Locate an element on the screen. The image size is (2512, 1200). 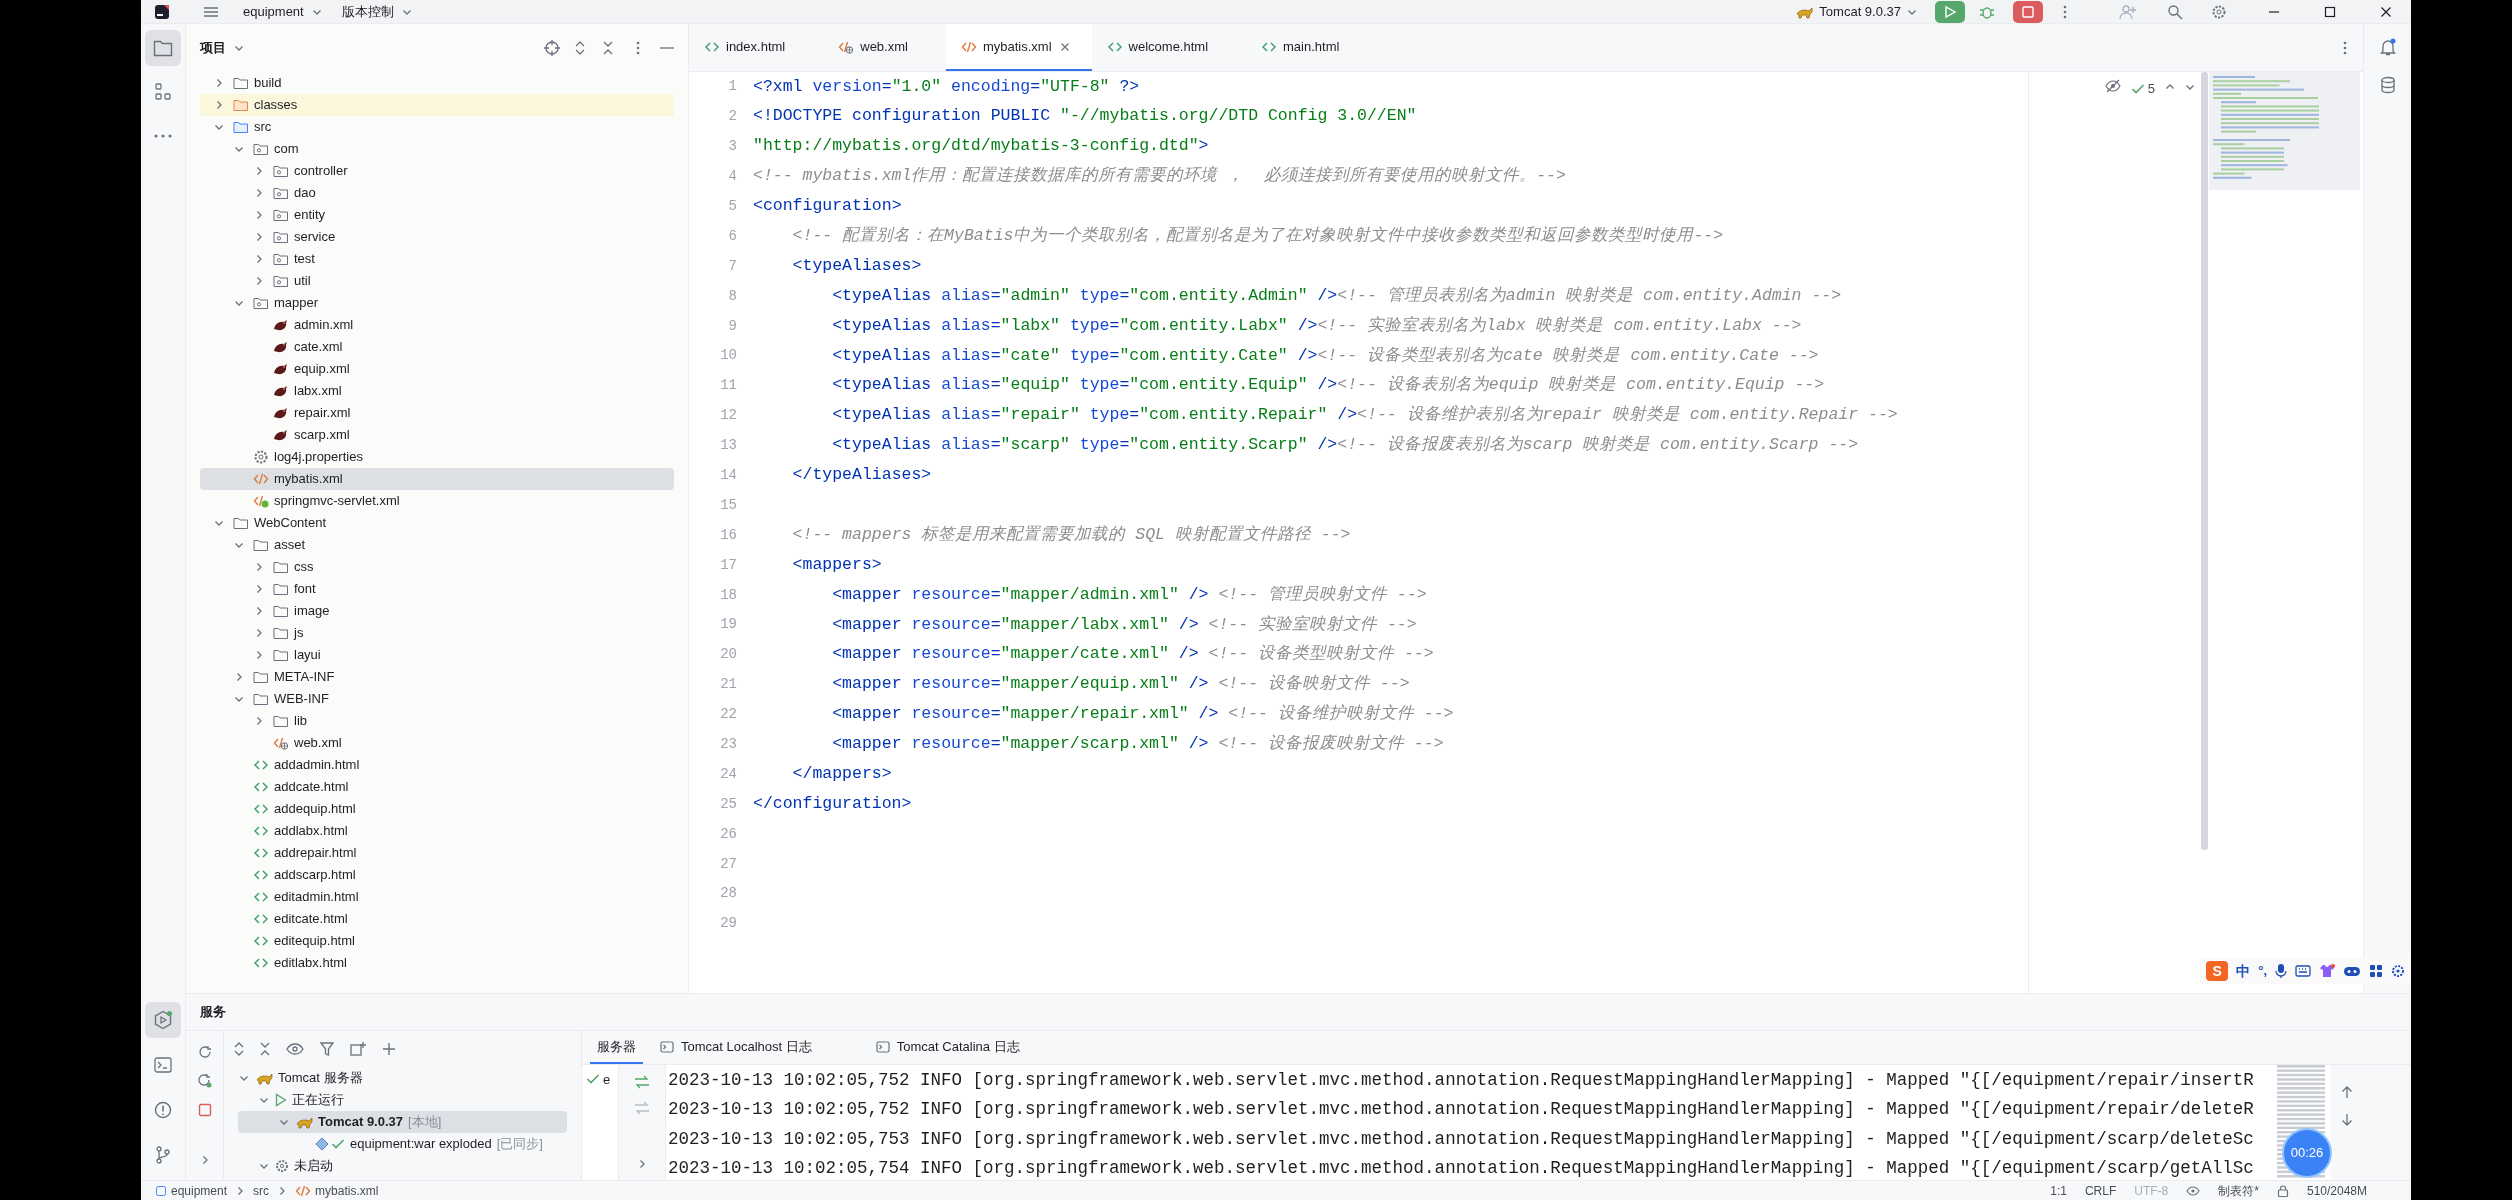
refresh-icon is located at coordinates (204, 1052).